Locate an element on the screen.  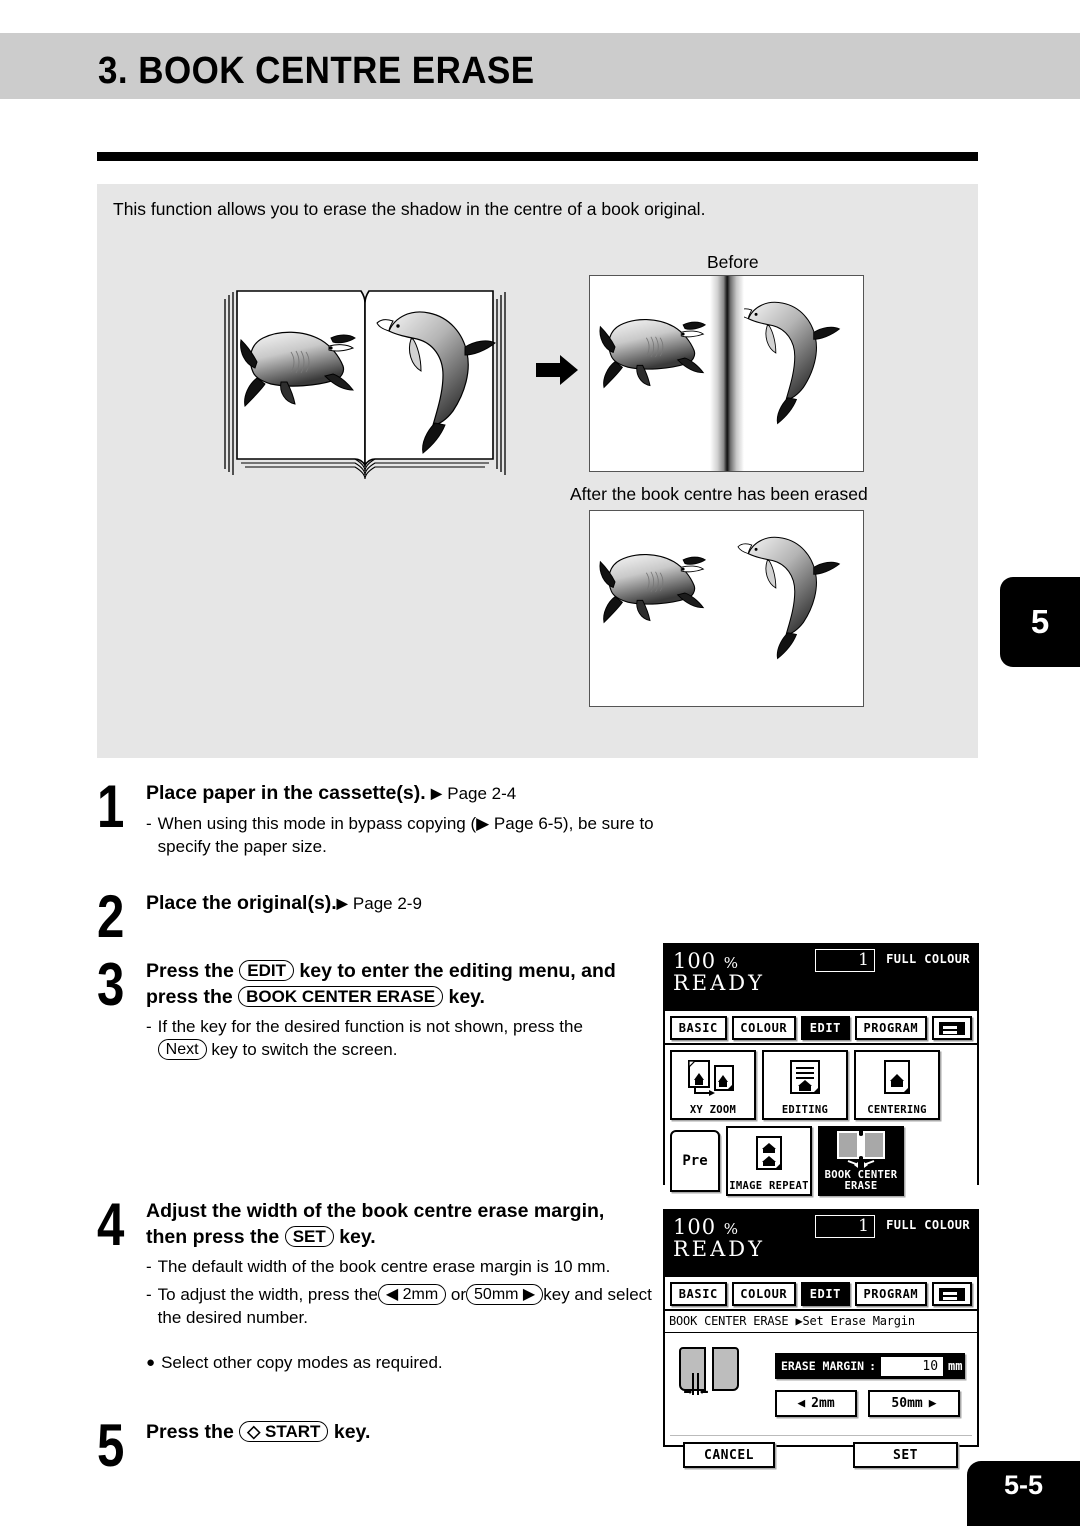
cancel-button: CANCEL is located at coordinates (729, 1455).